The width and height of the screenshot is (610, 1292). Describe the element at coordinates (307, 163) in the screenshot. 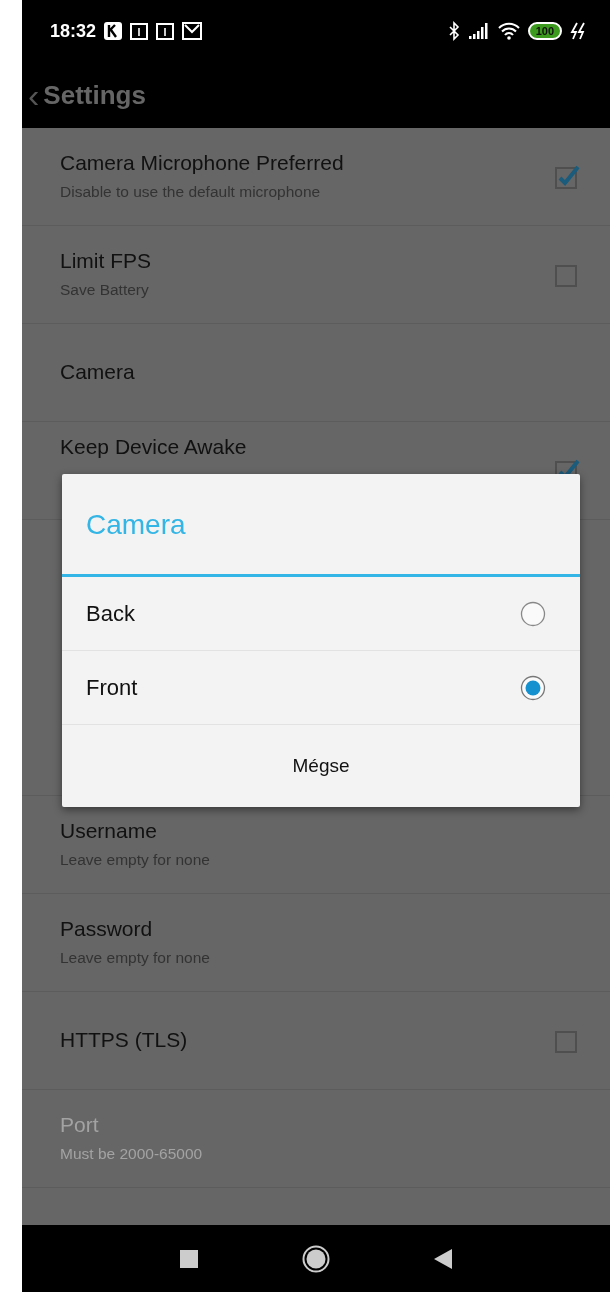

I see `setting-title: Camera Microphone Preferred` at that location.